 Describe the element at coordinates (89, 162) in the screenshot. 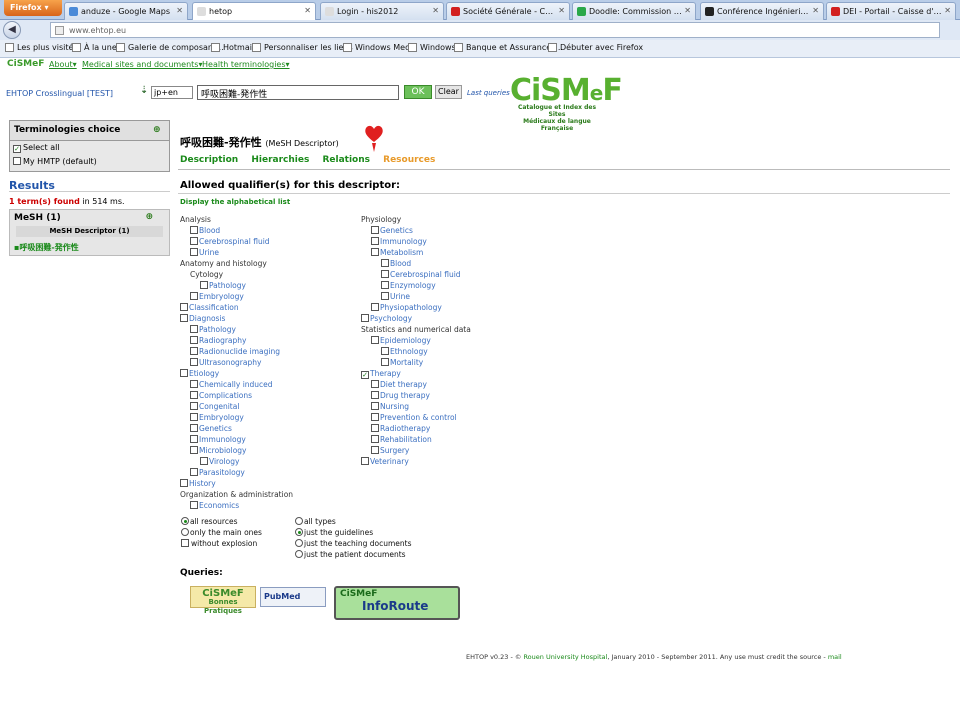

I see `my-hmtp-row: My HMTP (default)` at that location.